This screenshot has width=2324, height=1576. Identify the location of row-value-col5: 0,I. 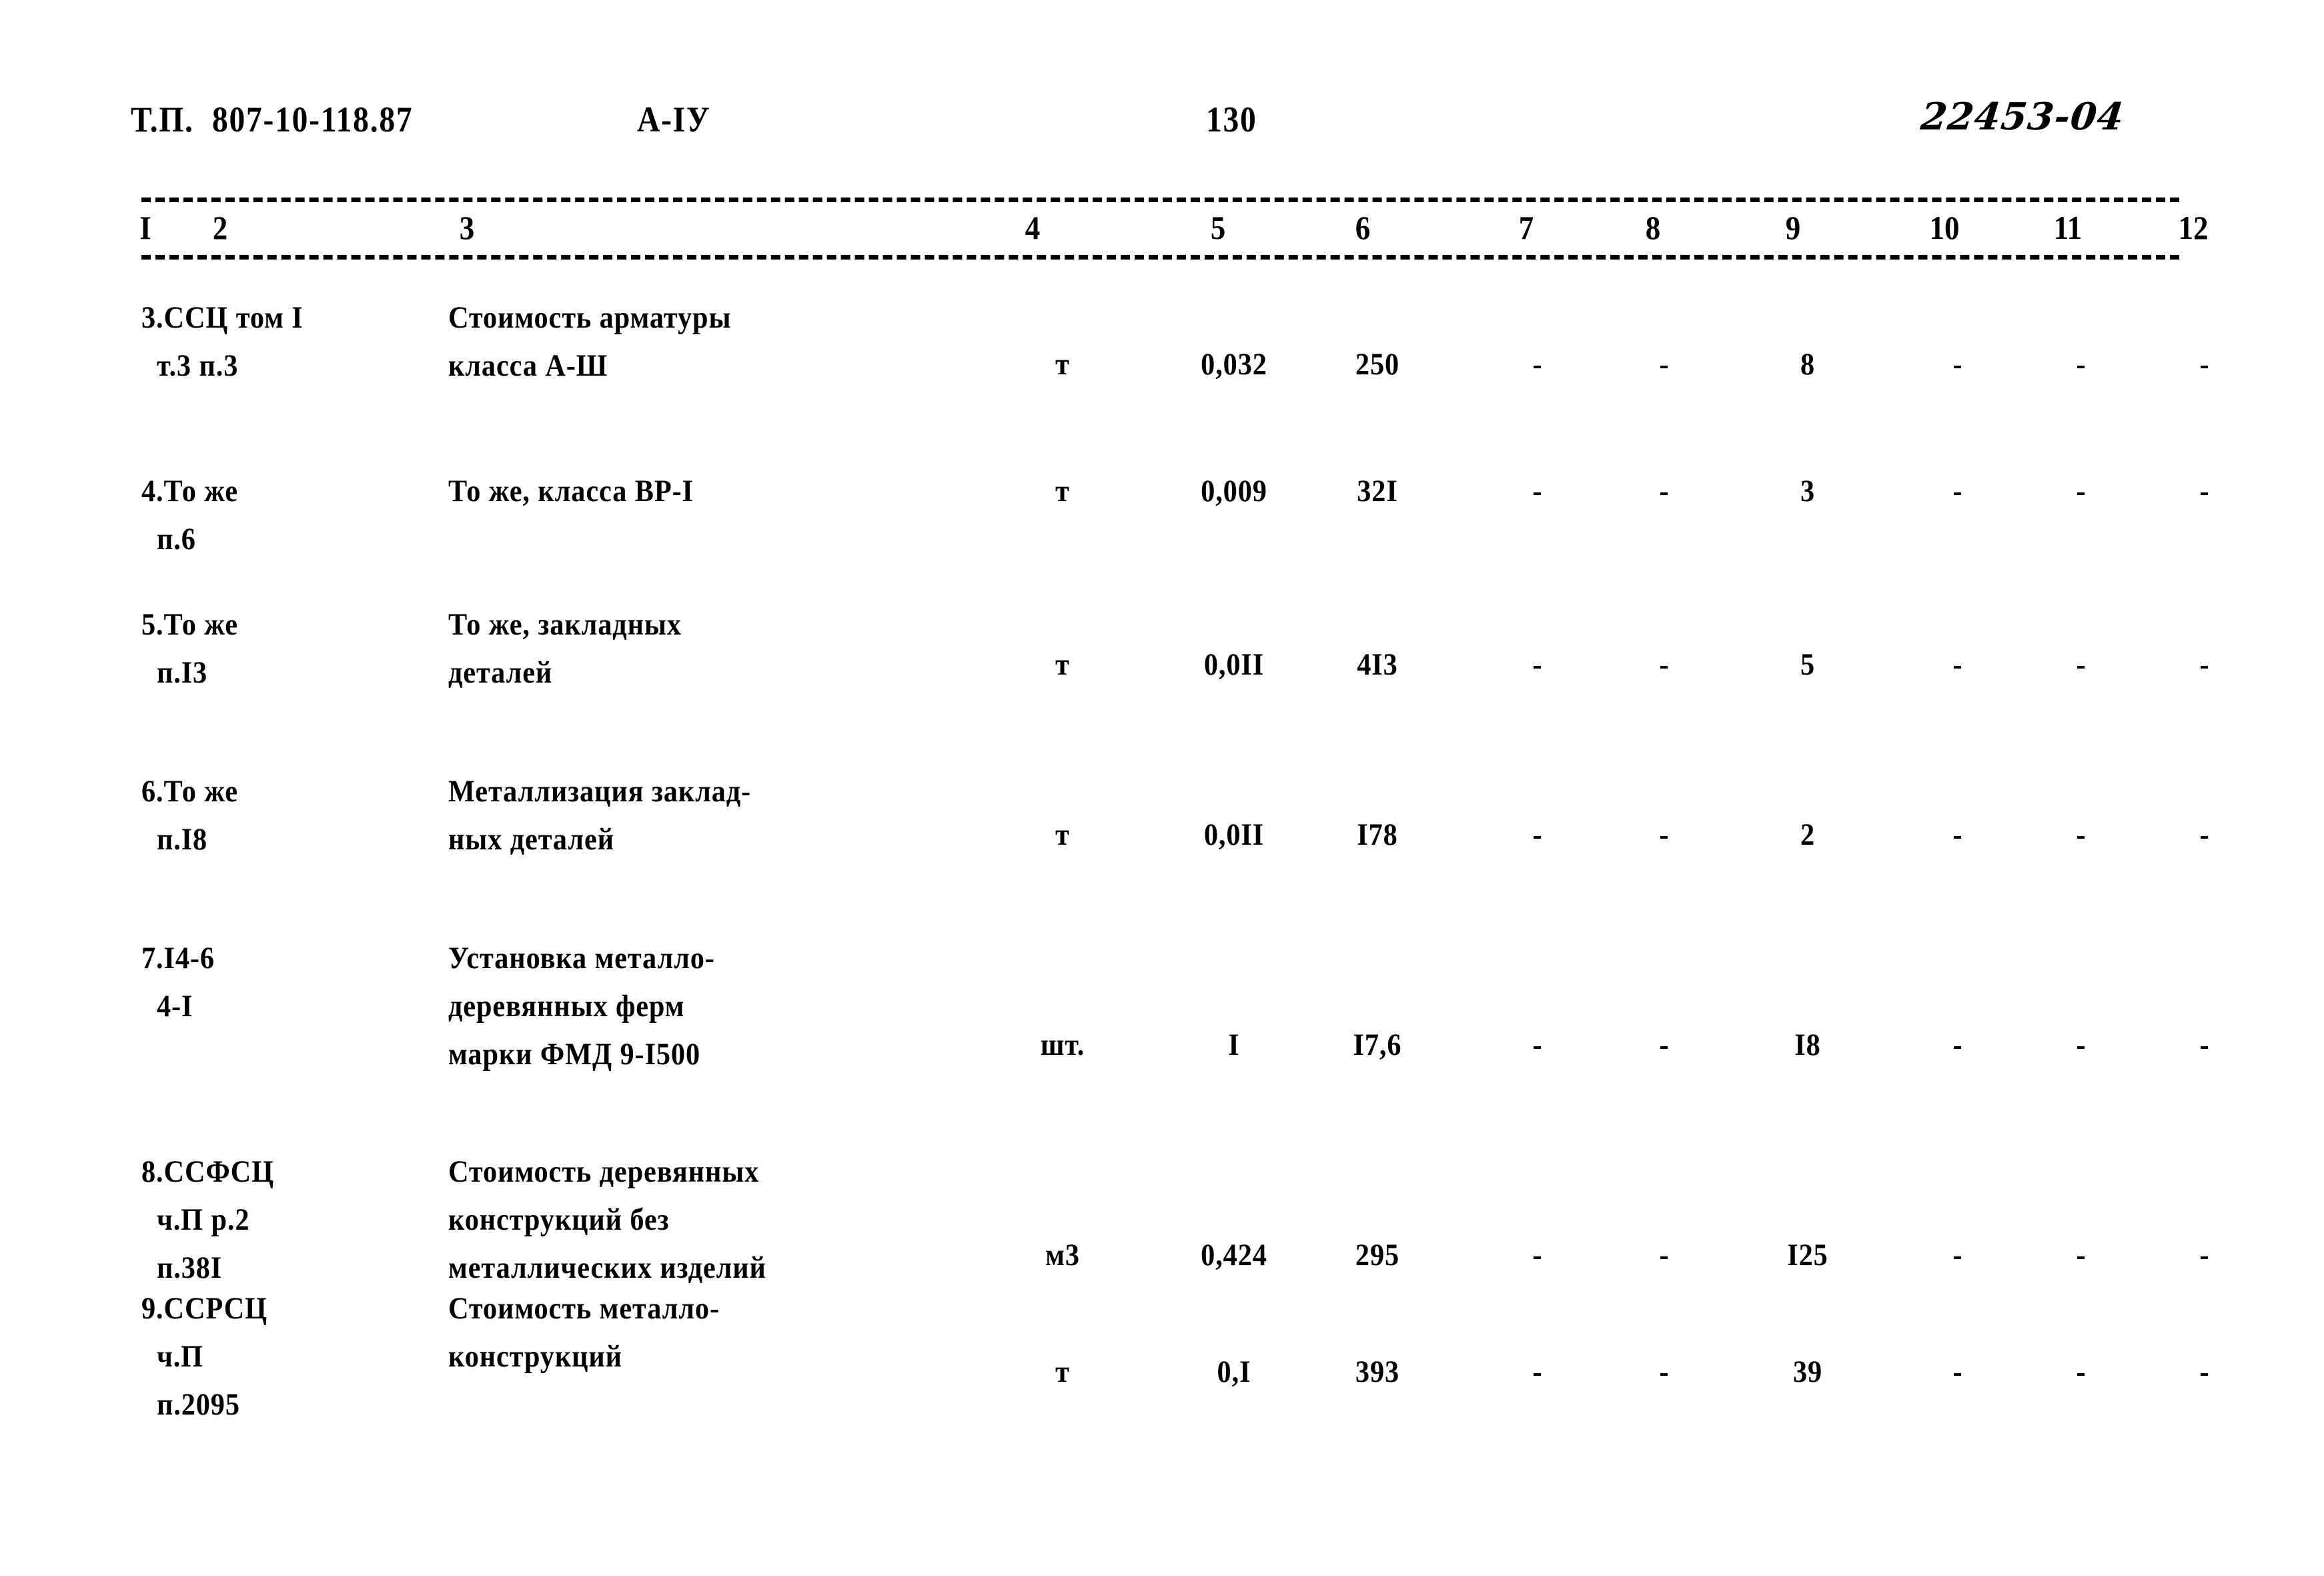
(1234, 1371).